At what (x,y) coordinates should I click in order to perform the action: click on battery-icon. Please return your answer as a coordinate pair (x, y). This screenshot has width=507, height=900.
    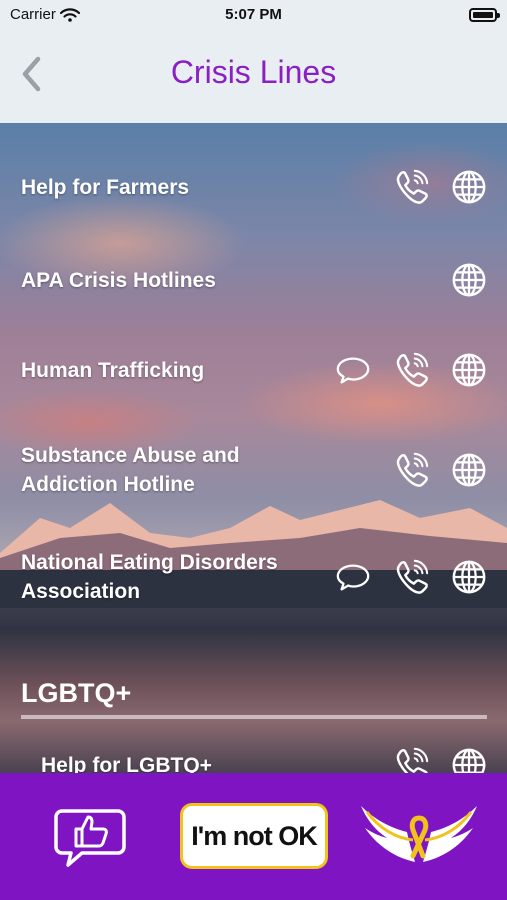
    Looking at the image, I should click on (484, 15).